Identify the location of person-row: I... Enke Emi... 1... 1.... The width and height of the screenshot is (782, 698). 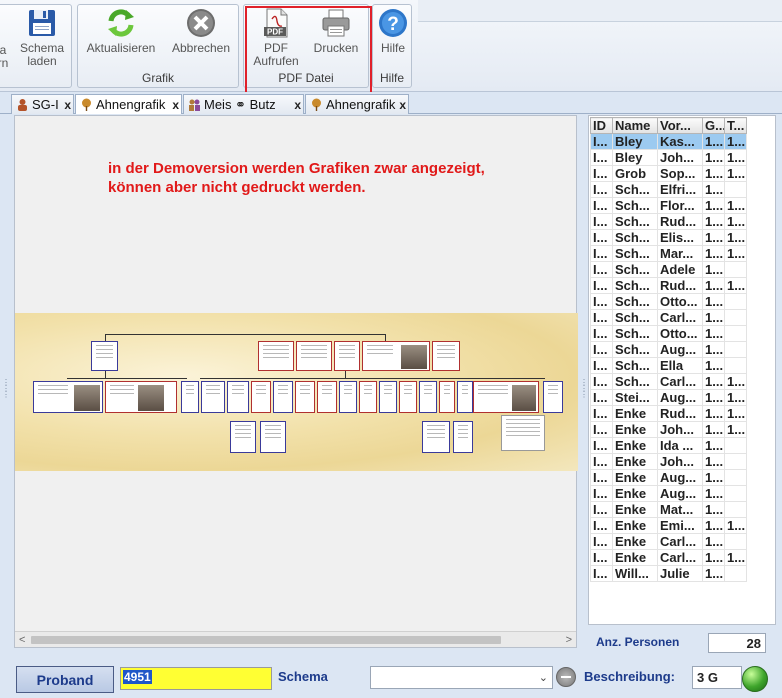
(668, 525).